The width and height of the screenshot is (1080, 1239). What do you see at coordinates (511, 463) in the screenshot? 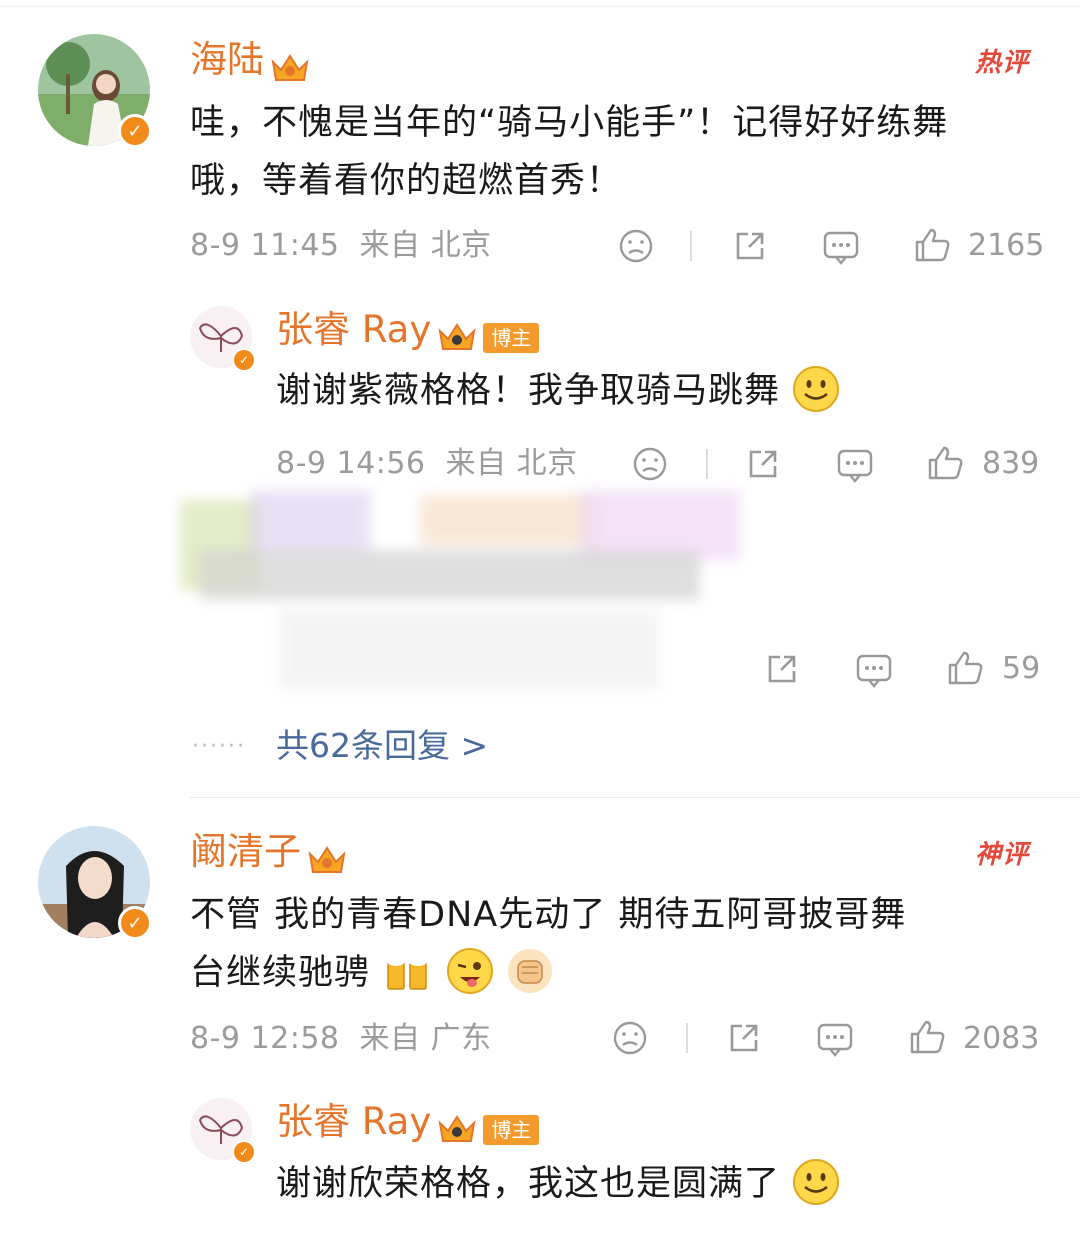
I see `reply-source: 来自 北京` at bounding box center [511, 463].